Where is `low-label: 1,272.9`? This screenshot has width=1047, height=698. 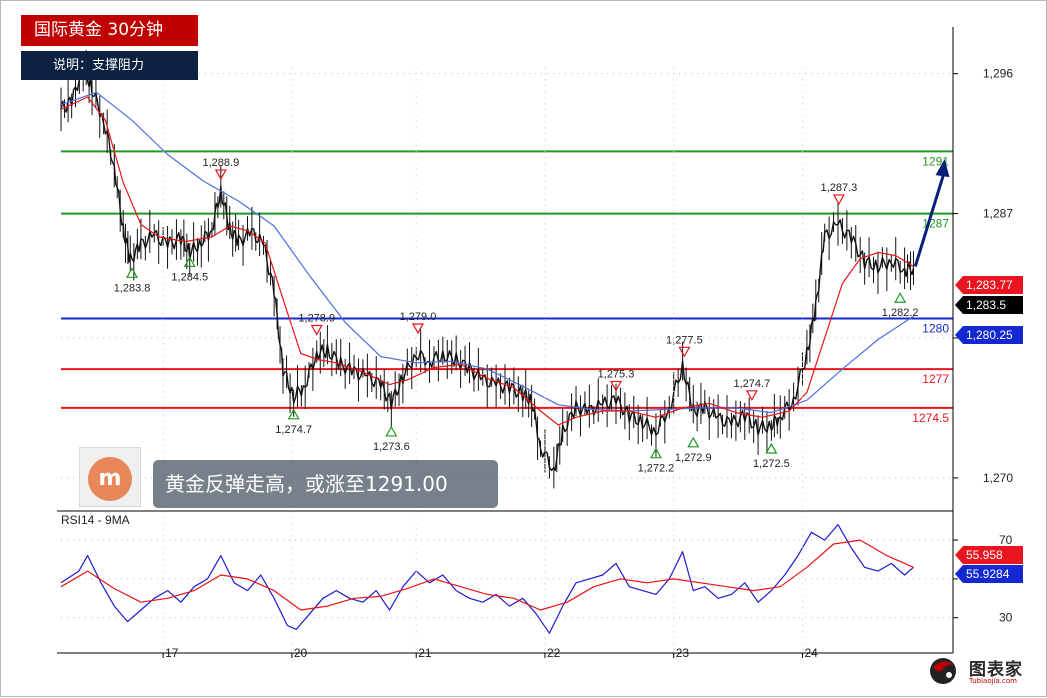
low-label: 1,272.9 is located at coordinates (693, 458).